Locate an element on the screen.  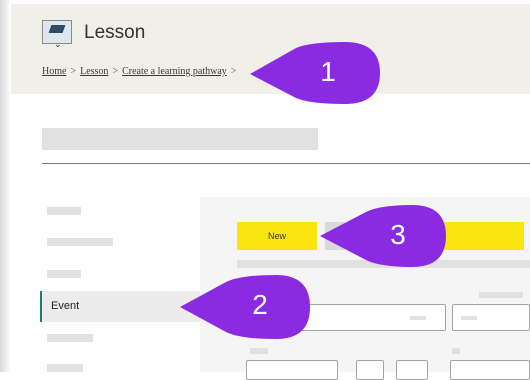
page-title: Lesson is located at coordinates (115, 32).